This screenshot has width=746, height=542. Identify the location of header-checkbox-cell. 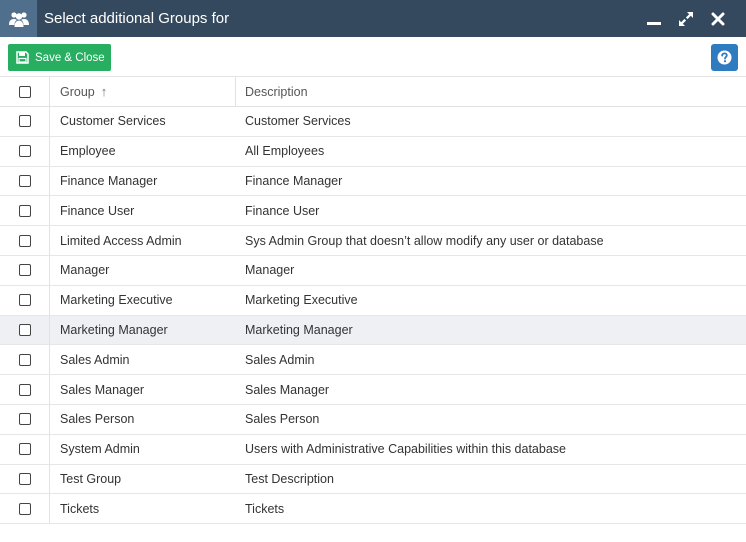
(25, 91).